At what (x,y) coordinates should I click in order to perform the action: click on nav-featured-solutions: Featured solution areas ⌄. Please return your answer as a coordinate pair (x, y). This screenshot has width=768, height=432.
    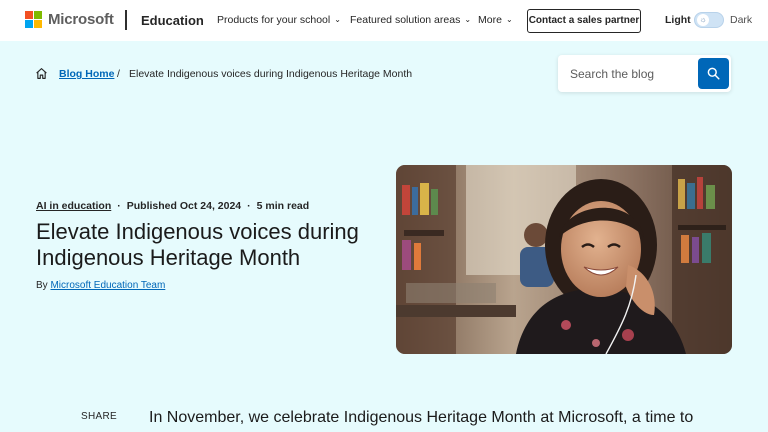
    Looking at the image, I should click on (410, 20).